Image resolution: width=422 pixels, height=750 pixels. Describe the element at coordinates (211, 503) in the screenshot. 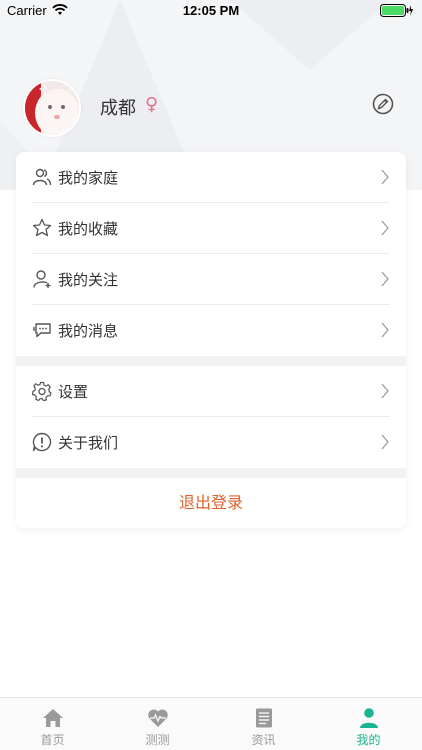

I see `logout-button: 退出登录` at that location.